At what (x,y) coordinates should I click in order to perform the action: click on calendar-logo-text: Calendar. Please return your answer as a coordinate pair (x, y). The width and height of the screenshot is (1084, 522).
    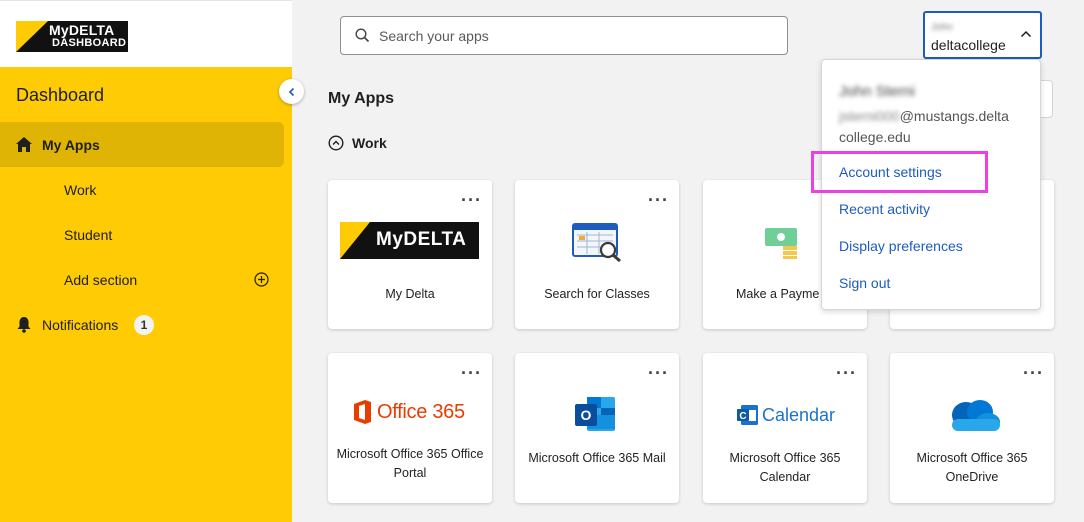
    Looking at the image, I should click on (799, 414).